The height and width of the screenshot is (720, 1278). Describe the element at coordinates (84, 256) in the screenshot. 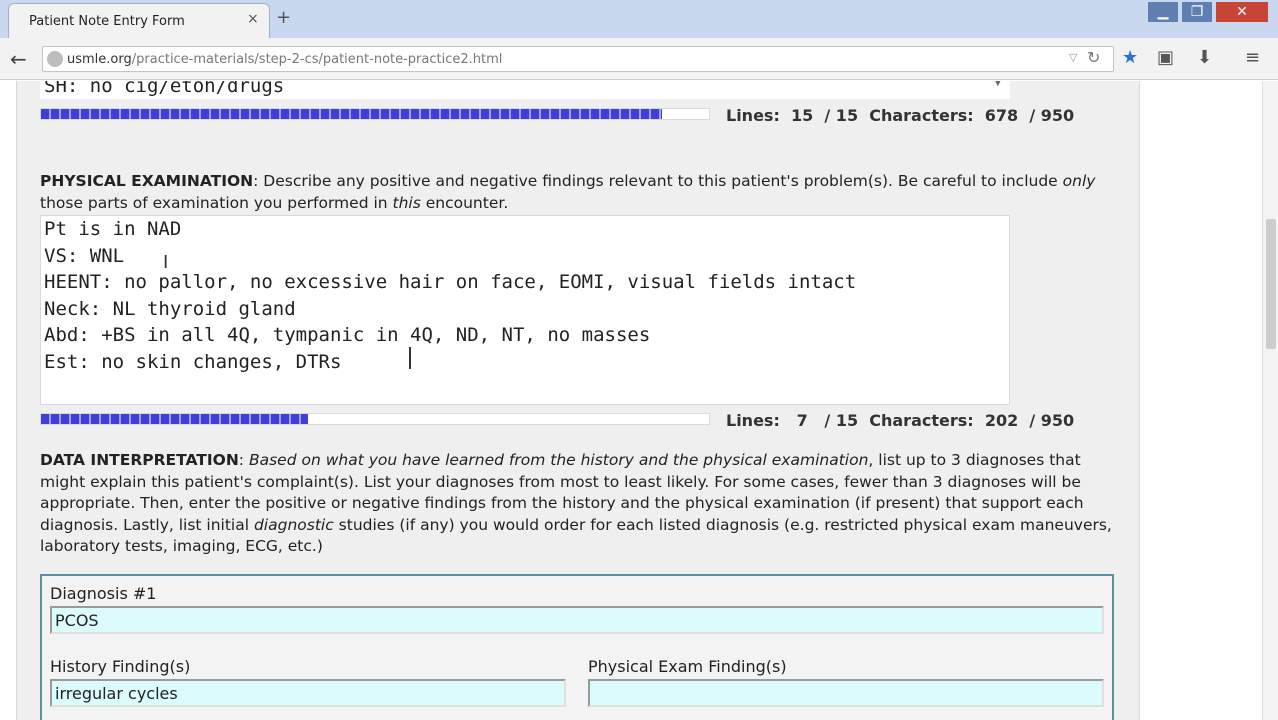

I see `pe-line: VS: WNL` at that location.